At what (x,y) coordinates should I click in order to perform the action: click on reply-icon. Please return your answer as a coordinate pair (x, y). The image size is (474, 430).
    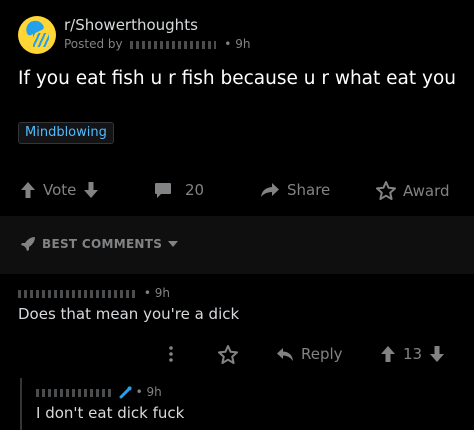
    Looking at the image, I should click on (285, 354).